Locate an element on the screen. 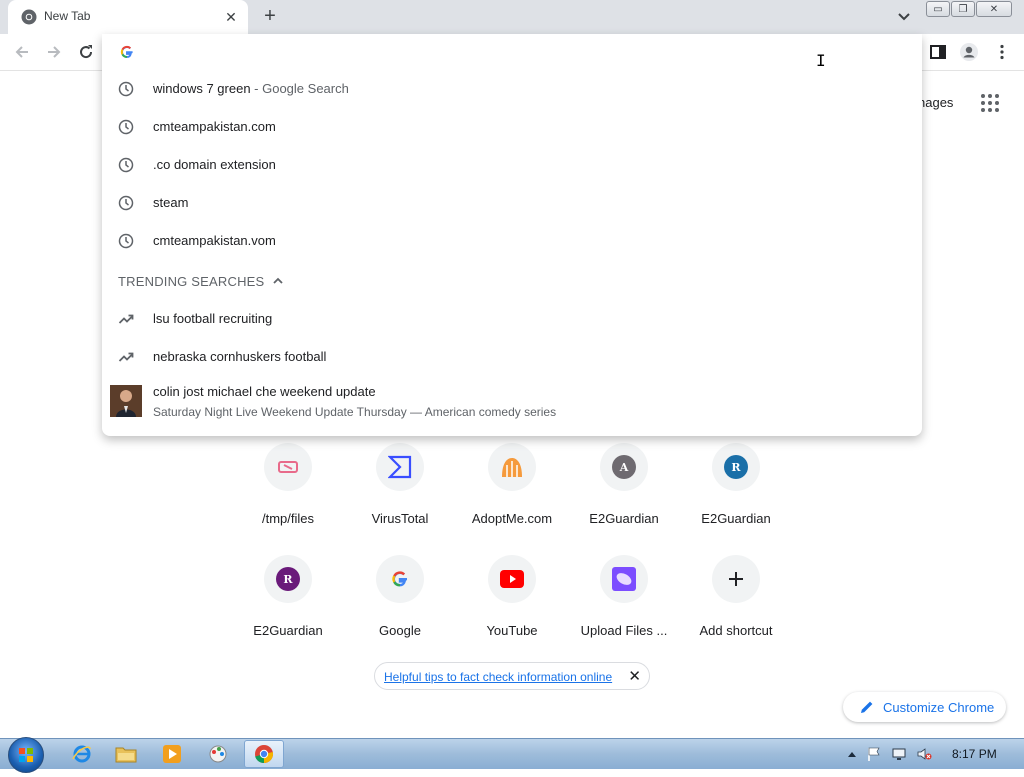 This screenshot has width=1024, height=777. window-controls: ▭ ❐ ✕ is located at coordinates (969, 9).